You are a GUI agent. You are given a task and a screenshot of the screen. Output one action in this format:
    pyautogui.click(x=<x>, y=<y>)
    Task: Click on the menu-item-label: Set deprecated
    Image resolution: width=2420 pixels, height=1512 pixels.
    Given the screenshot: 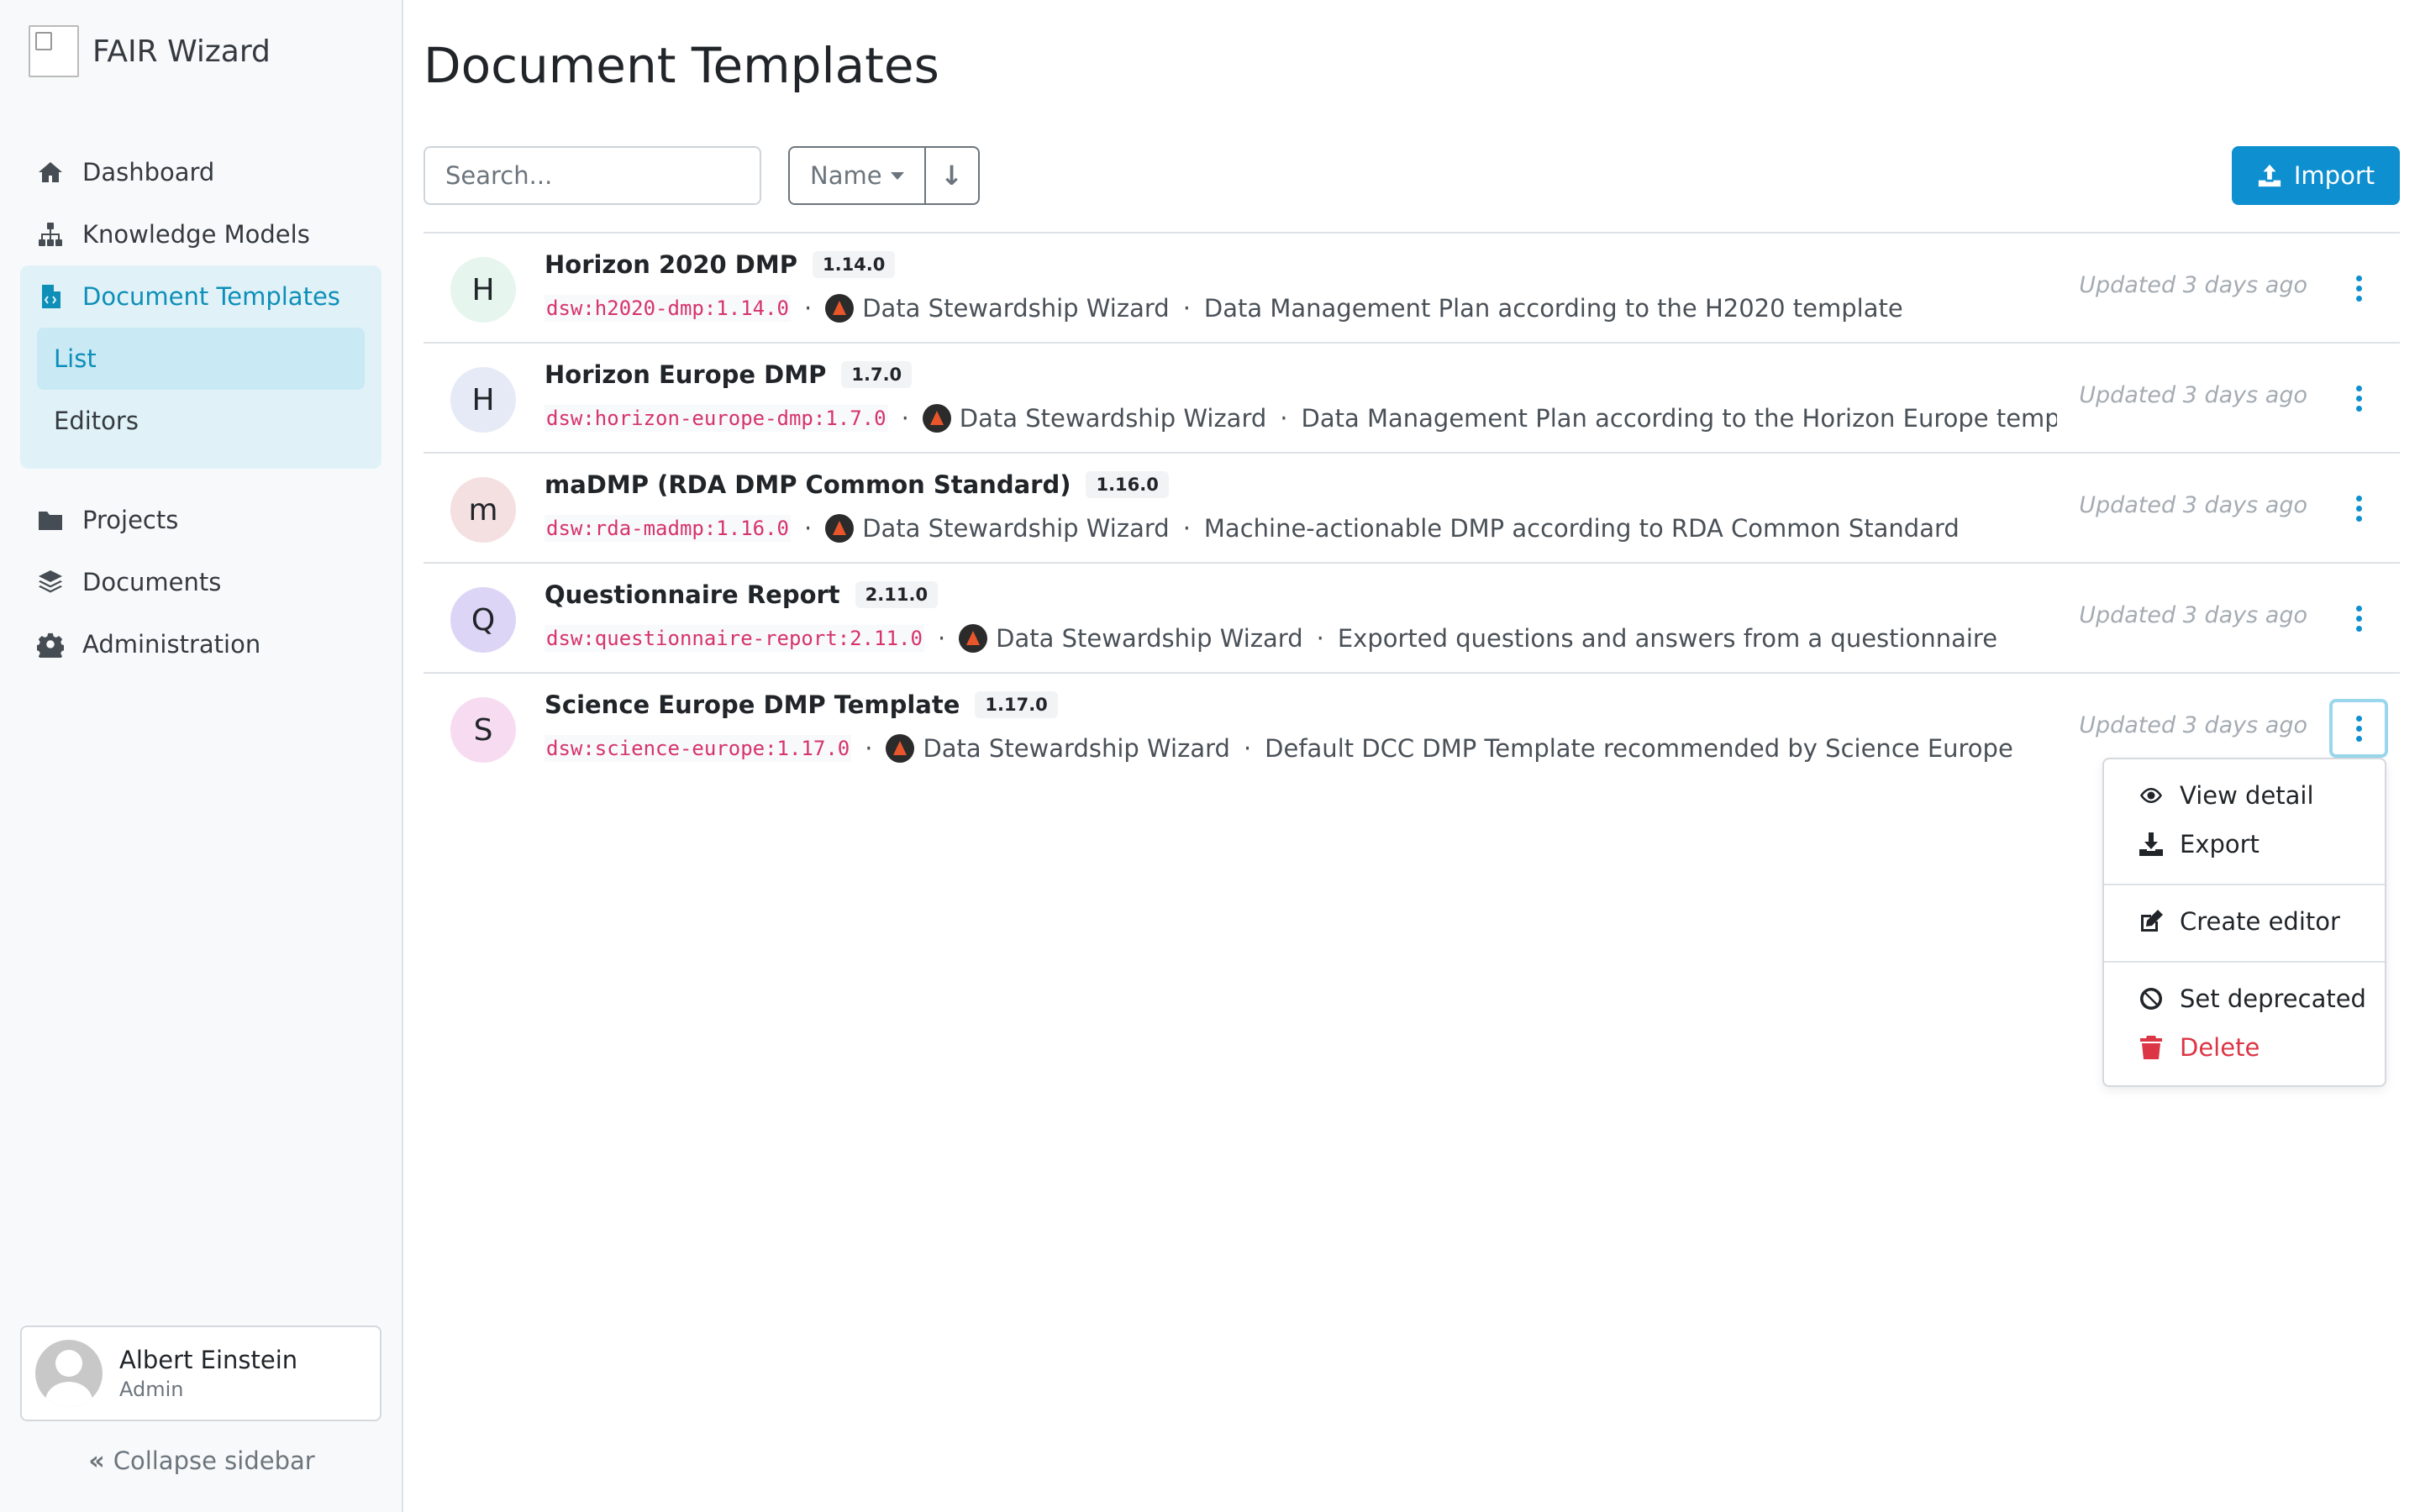 What is the action you would take?
    pyautogui.click(x=2273, y=998)
    